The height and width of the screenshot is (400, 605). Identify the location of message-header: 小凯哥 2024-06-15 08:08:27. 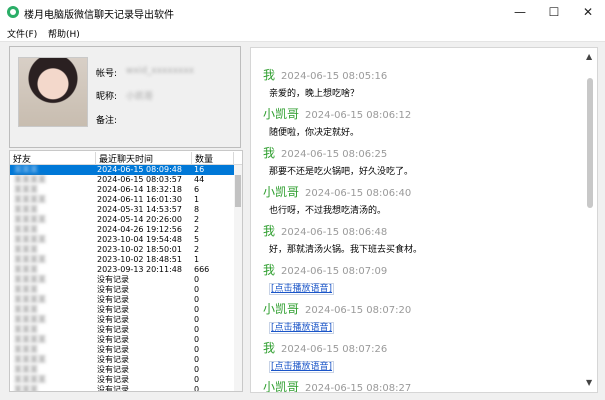
(337, 385).